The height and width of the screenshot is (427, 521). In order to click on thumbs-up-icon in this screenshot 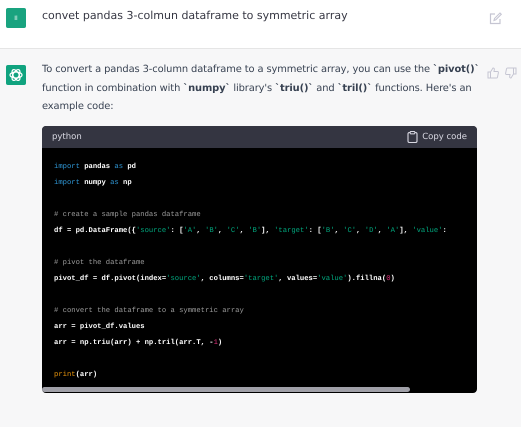, I will do `click(493, 73)`.